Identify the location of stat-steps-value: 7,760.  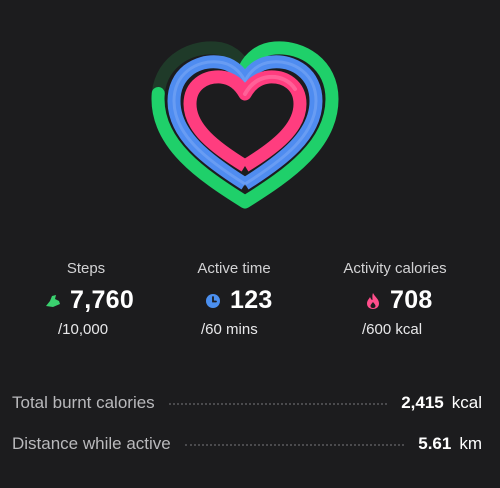
(102, 300).